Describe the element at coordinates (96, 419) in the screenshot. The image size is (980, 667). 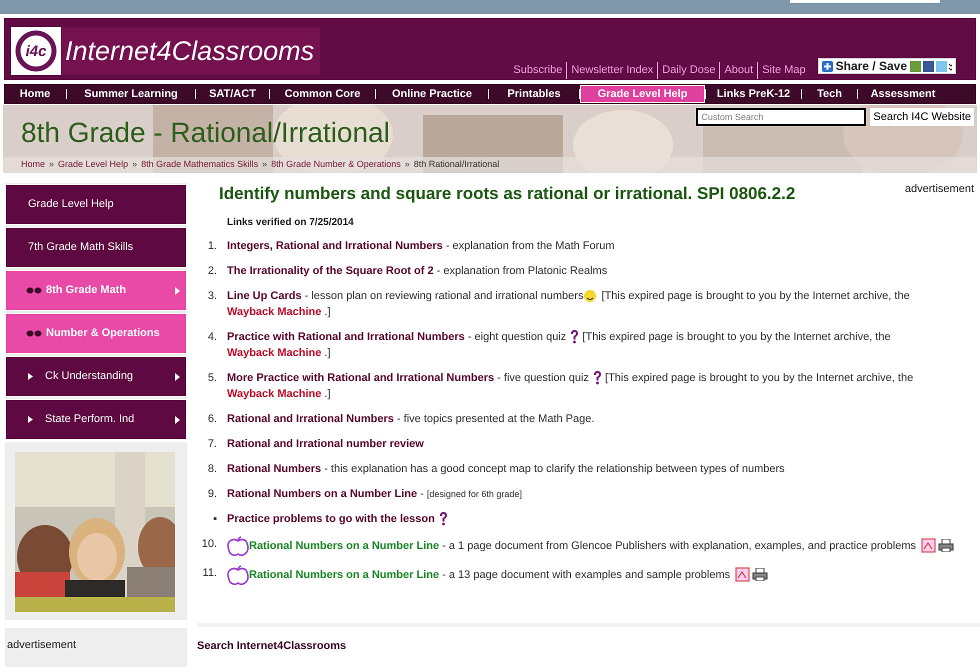
I see `sidebar-item: State Perform. Ind` at that location.